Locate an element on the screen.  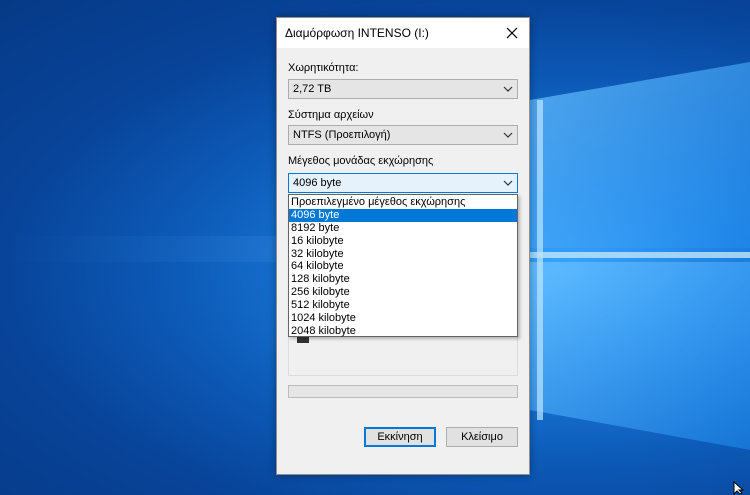
close-icon is located at coordinates (512, 33).